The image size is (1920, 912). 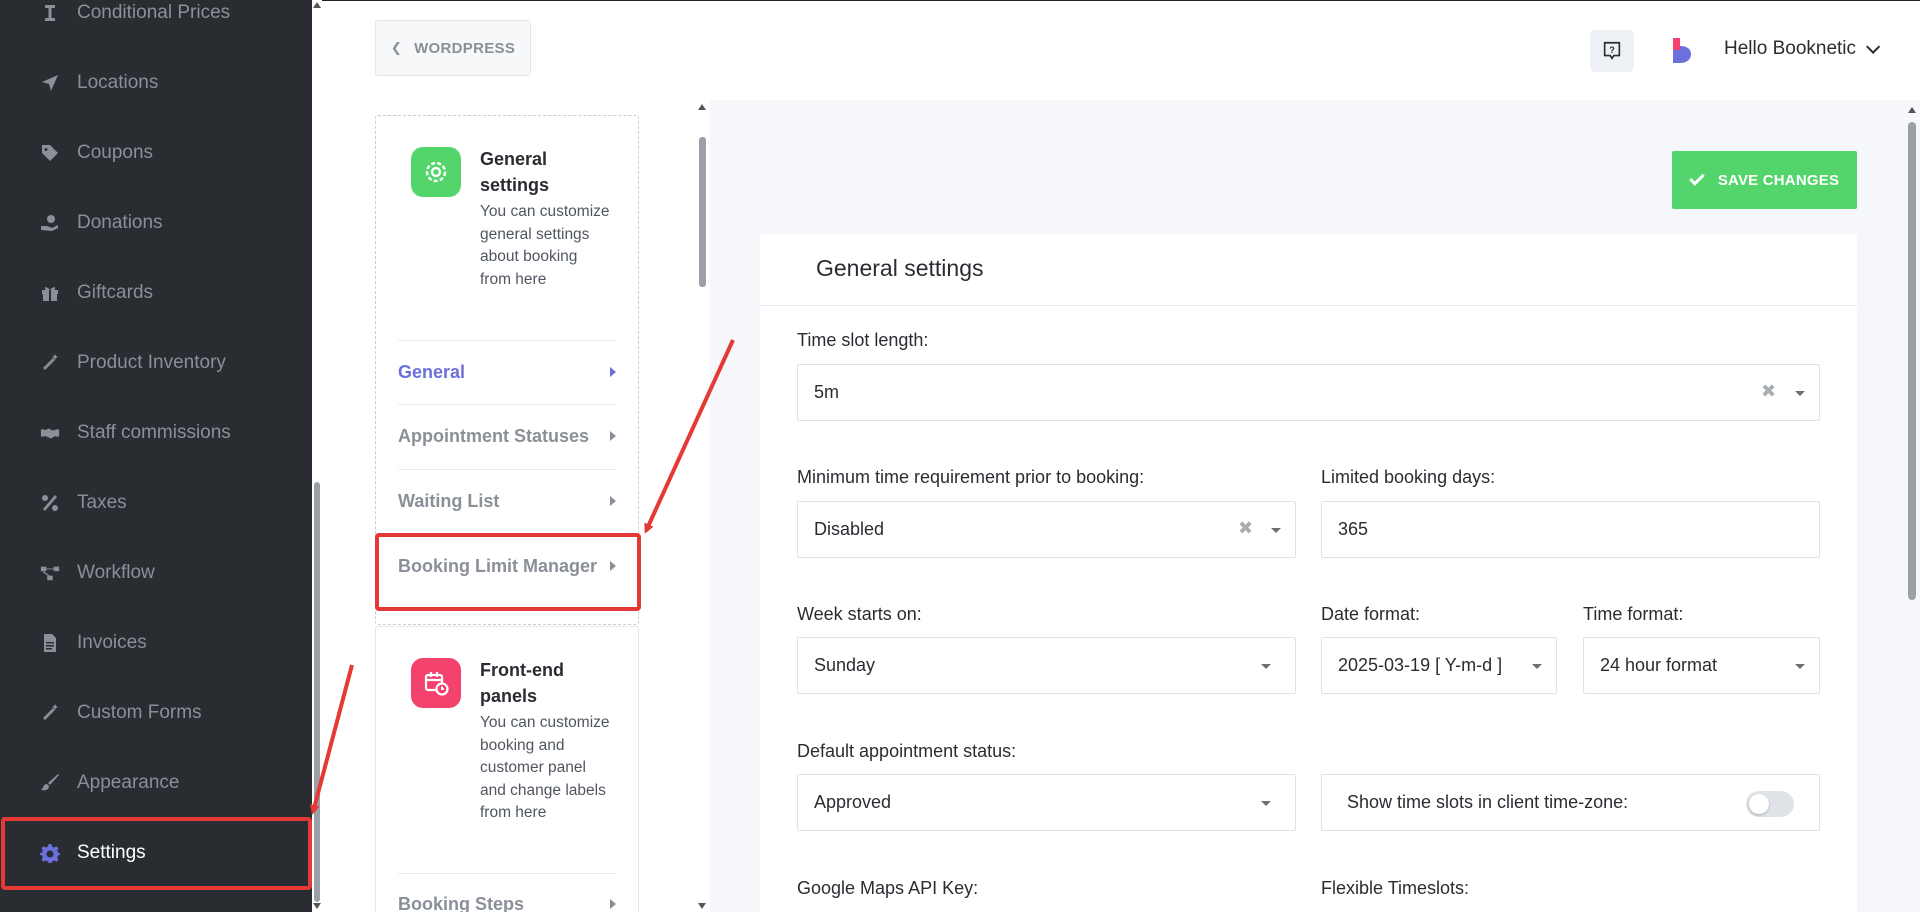 What do you see at coordinates (139, 712) in the screenshot?
I see `sidebar-item-label: Custom Forms` at bounding box center [139, 712].